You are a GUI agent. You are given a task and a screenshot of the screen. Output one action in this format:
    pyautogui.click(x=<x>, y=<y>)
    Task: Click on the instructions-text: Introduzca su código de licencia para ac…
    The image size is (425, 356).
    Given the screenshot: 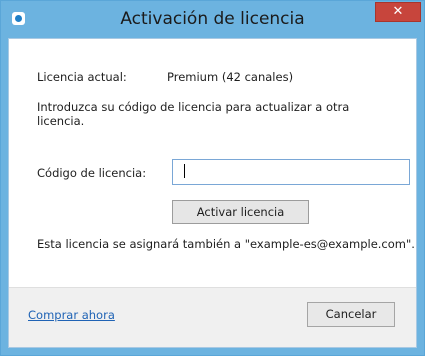 What is the action you would take?
    pyautogui.click(x=193, y=114)
    